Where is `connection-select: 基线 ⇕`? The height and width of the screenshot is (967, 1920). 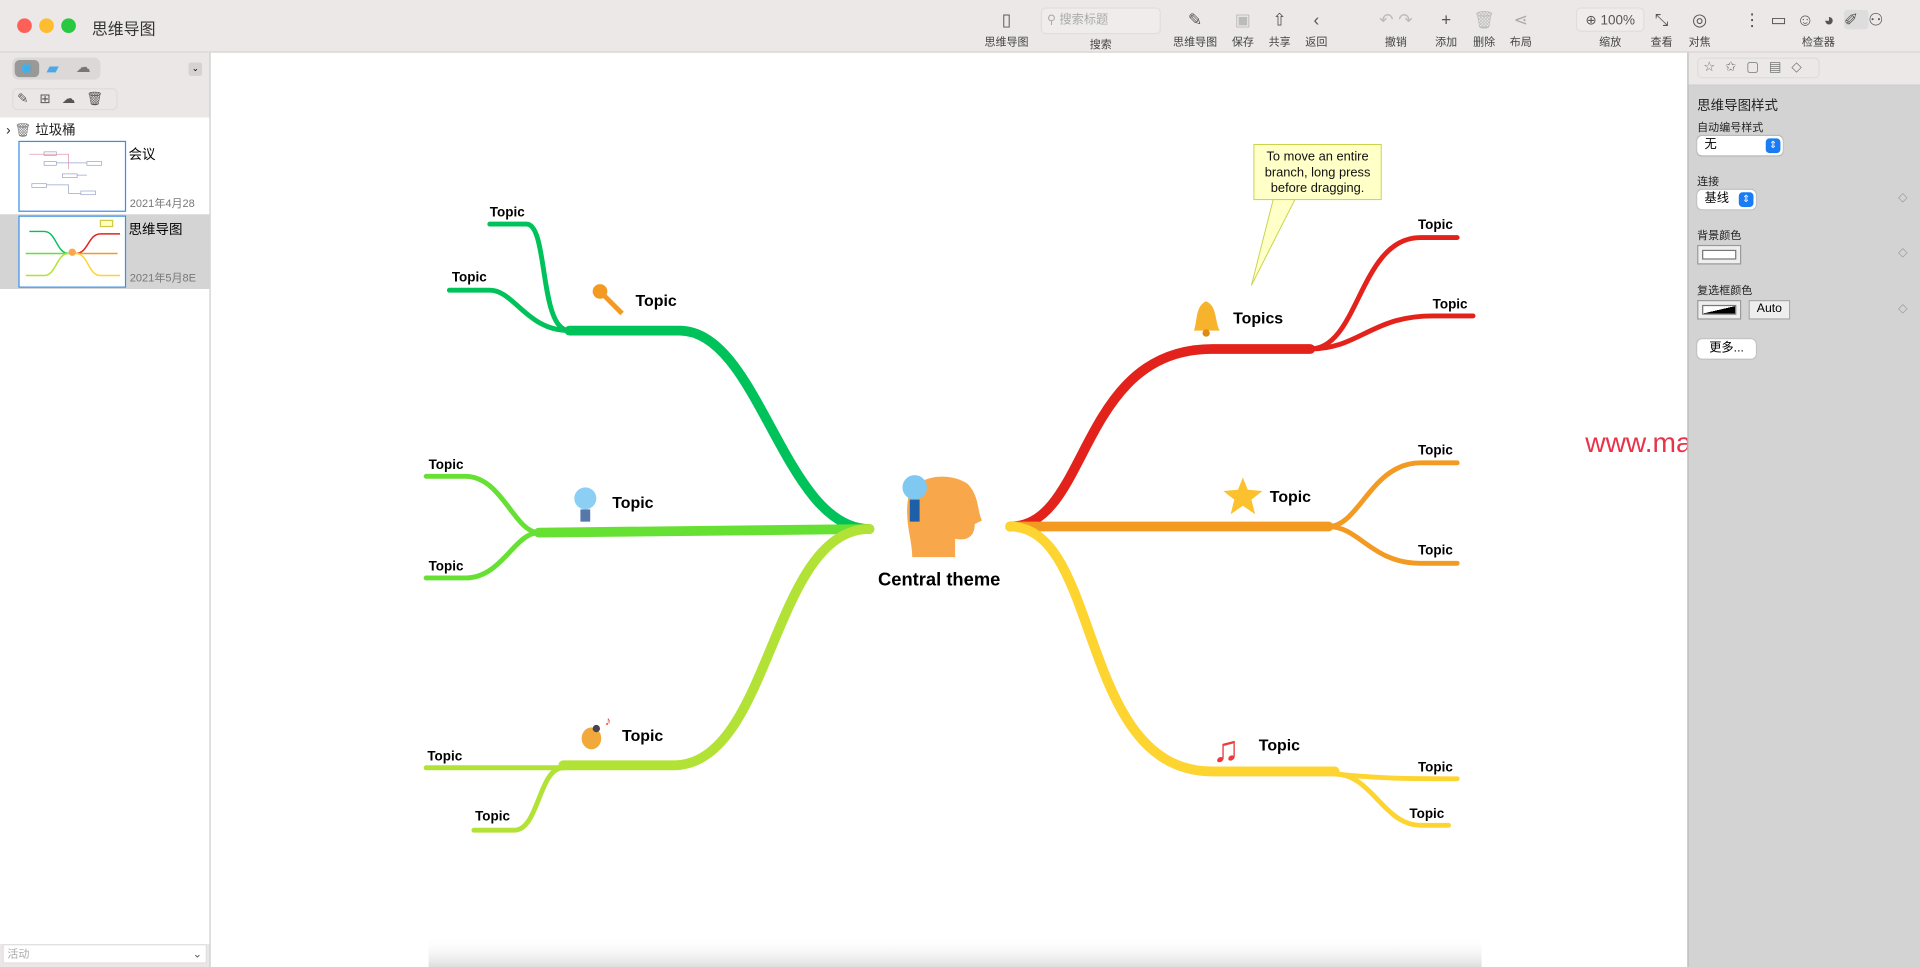
connection-select: 基线 ⇕ is located at coordinates (1726, 199).